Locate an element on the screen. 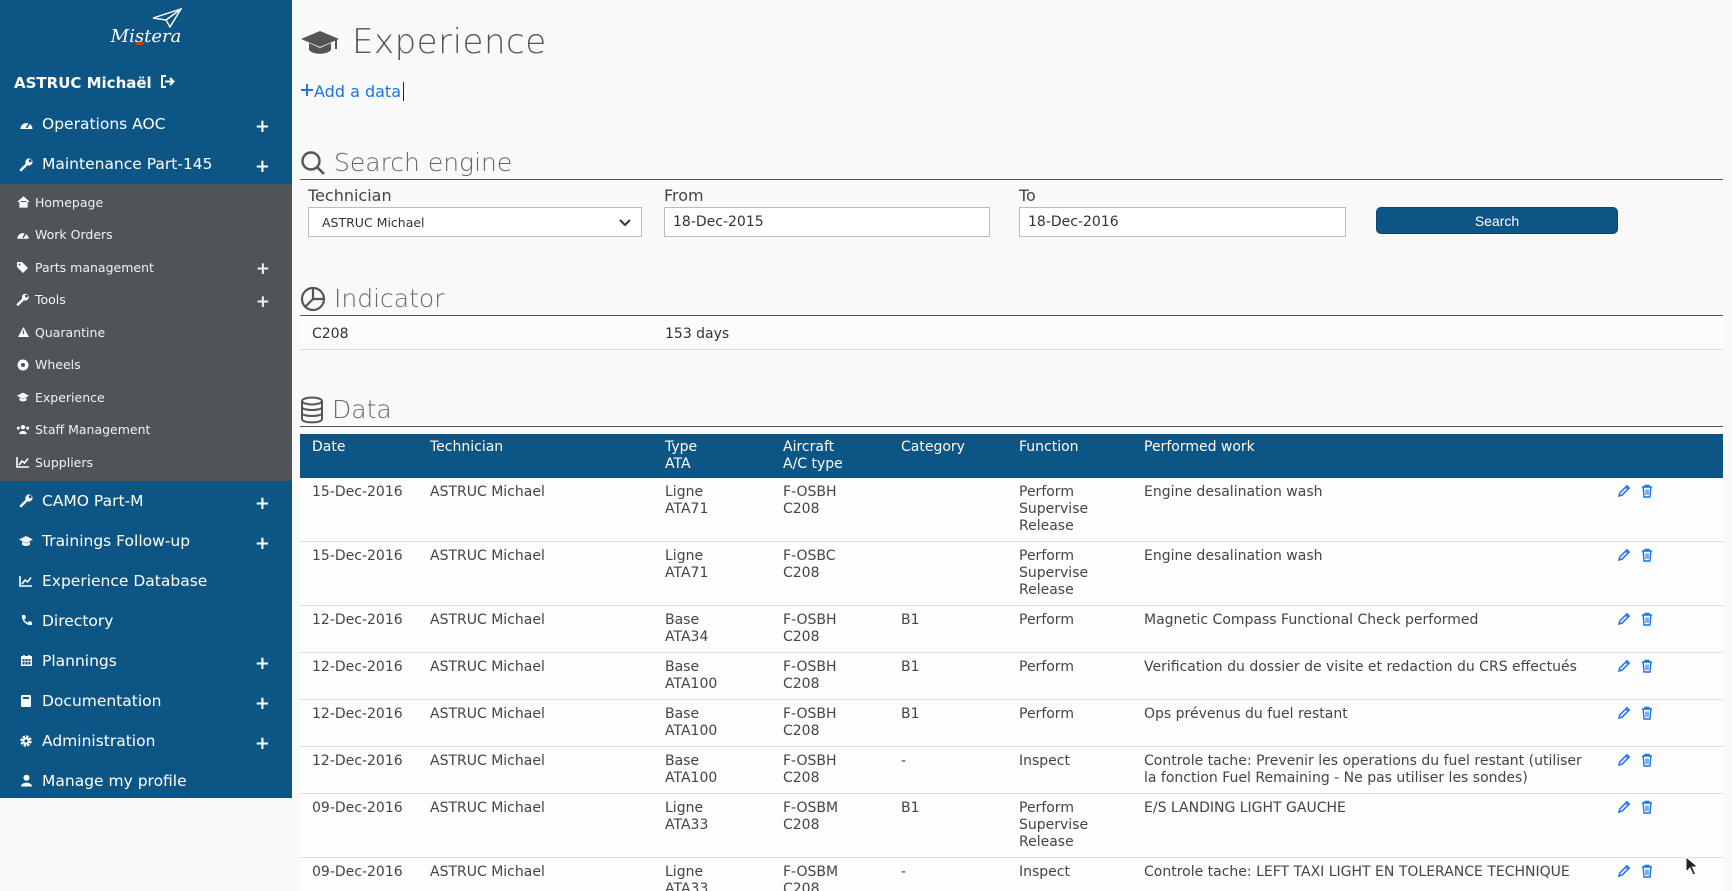 This screenshot has height=891, width=1732. gear-icon is located at coordinates (26, 741).